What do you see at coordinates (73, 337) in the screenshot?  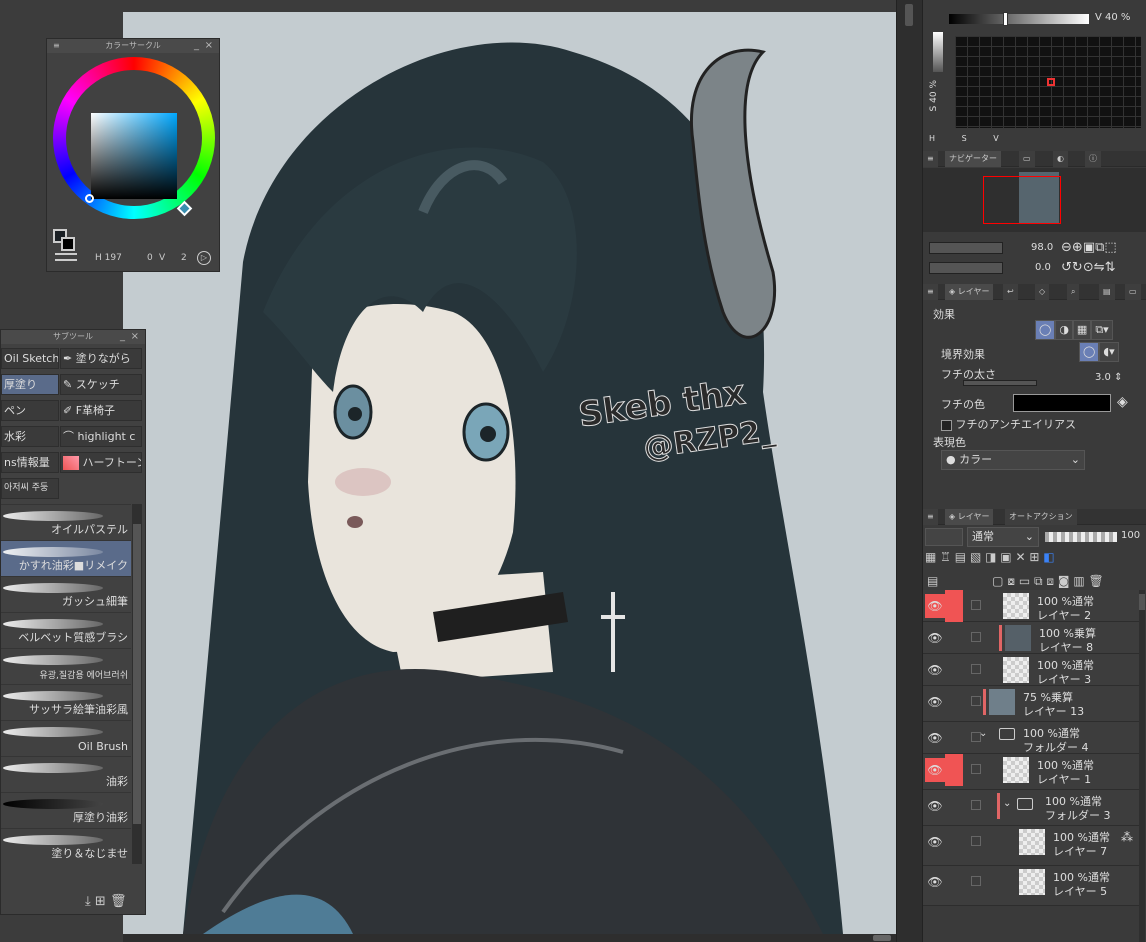 I see `panel-title-bar: サブツール _ ×` at bounding box center [73, 337].